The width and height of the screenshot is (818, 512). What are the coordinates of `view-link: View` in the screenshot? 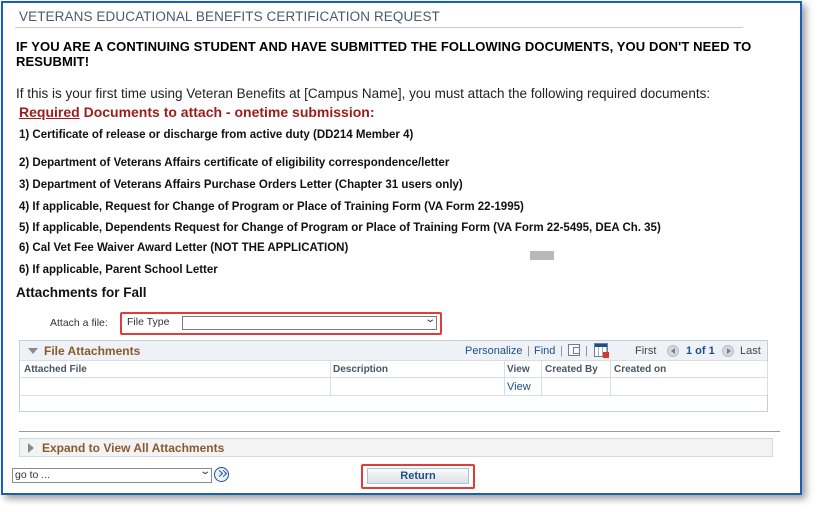 It's located at (519, 387).